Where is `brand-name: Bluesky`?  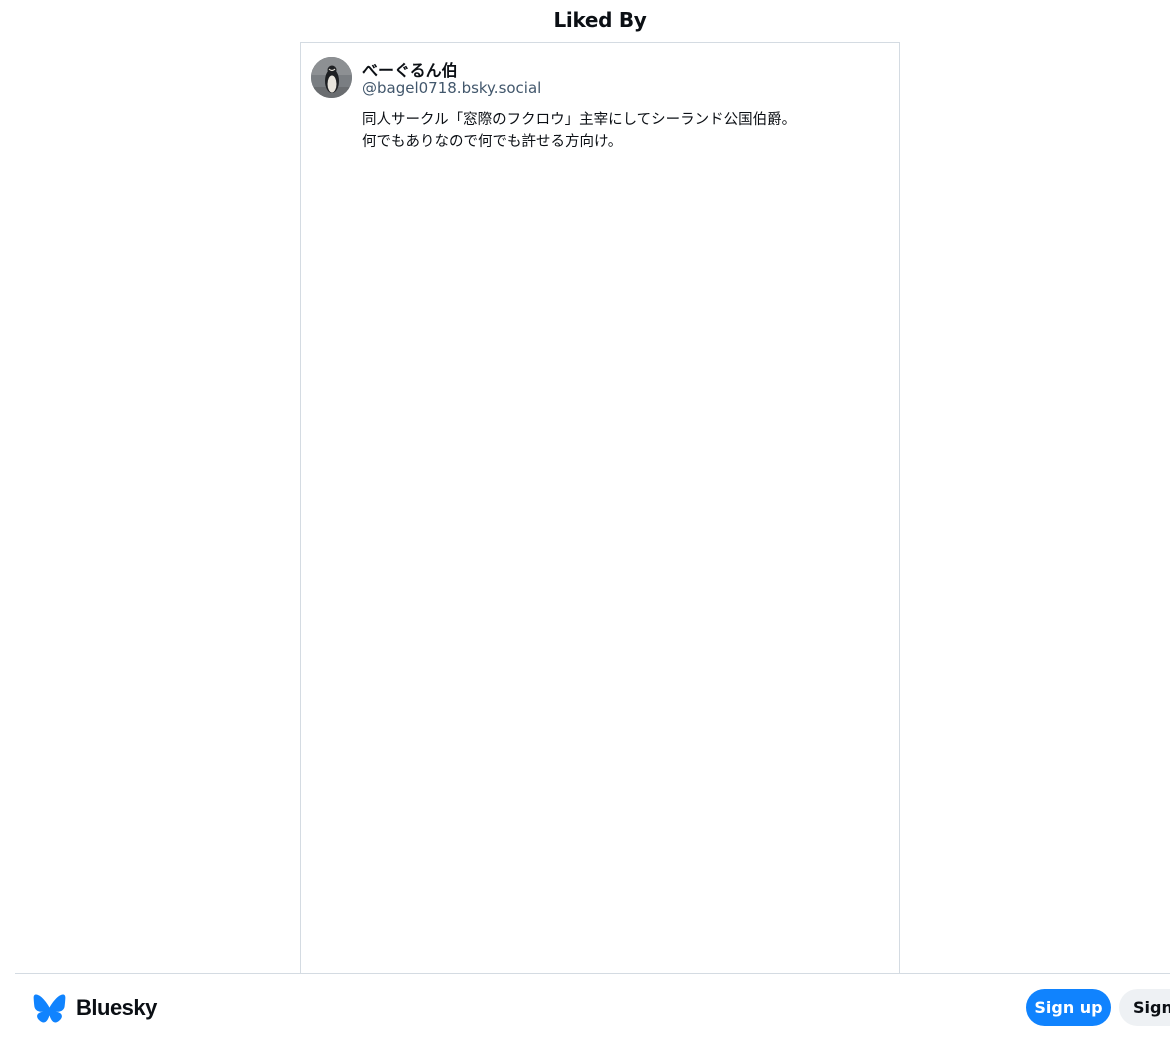
brand-name: Bluesky is located at coordinates (116, 1007).